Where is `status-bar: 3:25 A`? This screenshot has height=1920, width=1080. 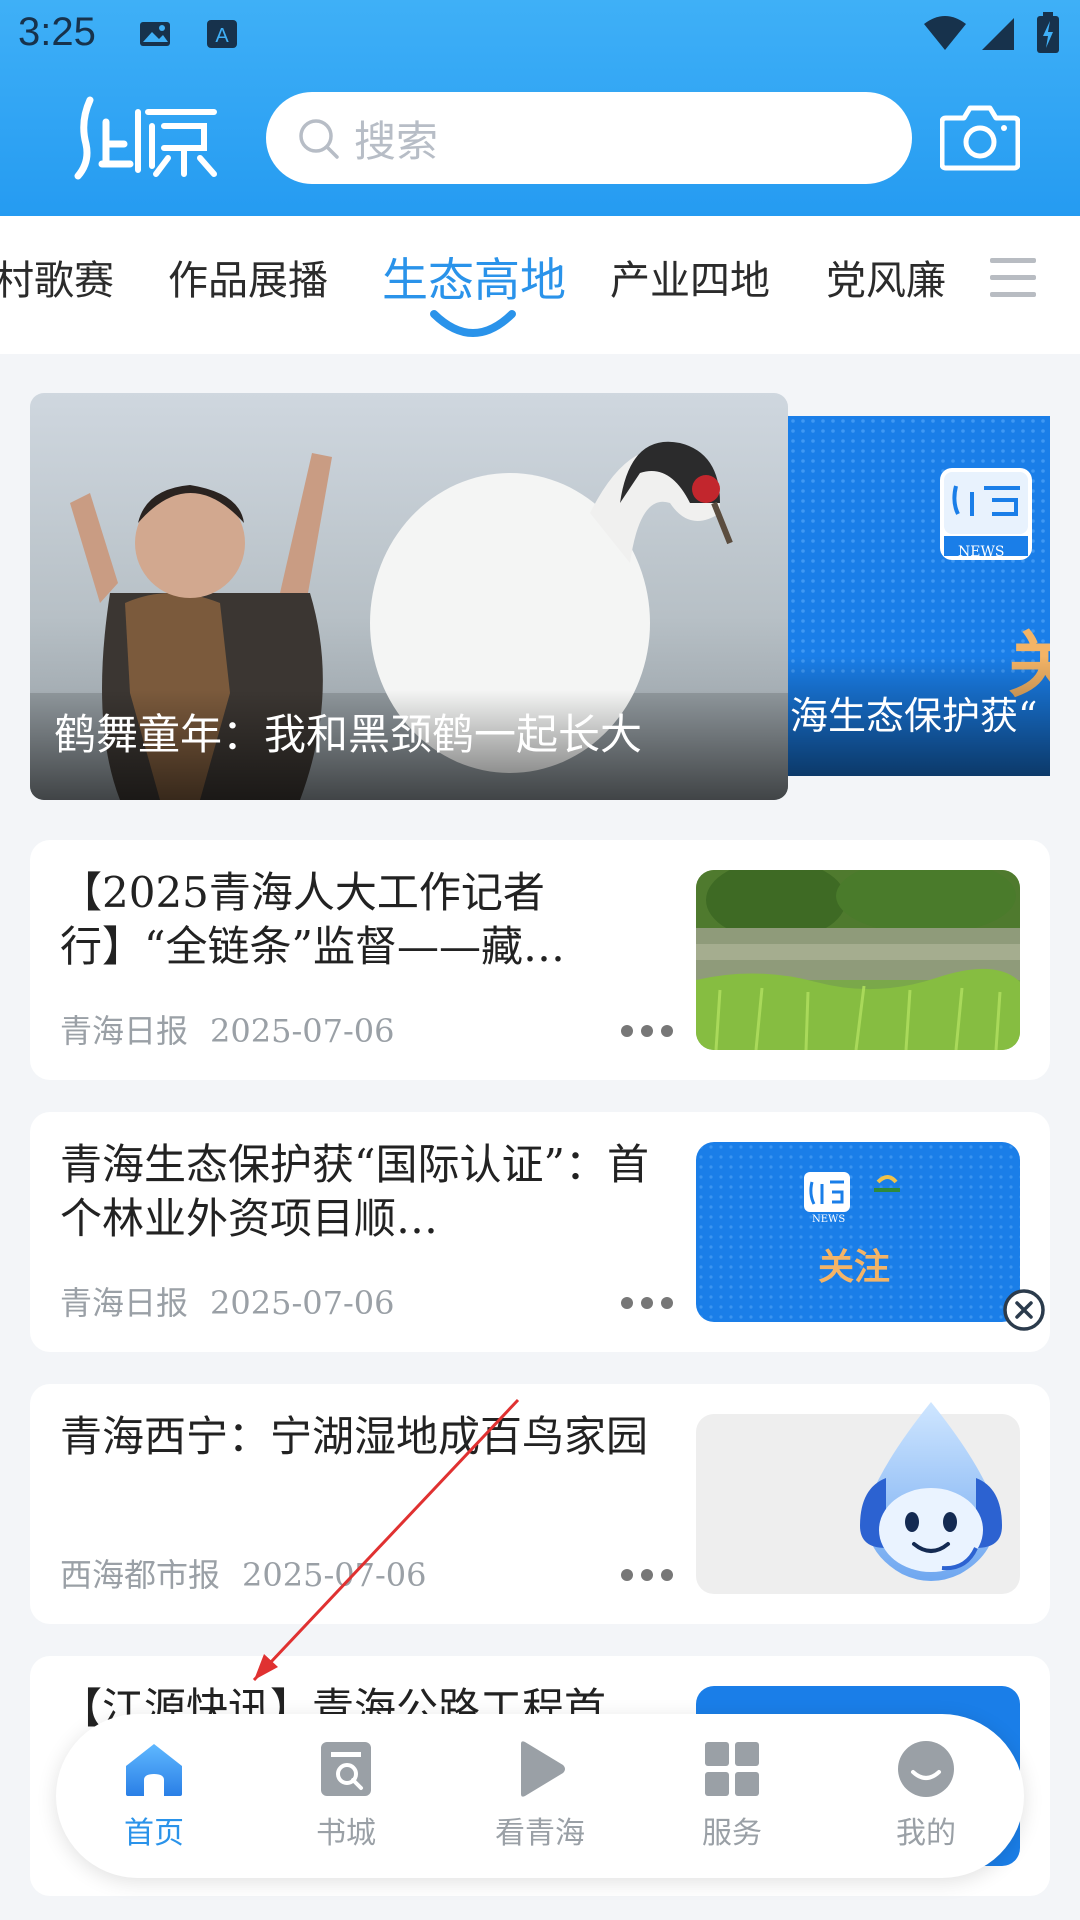 status-bar: 3:25 A is located at coordinates (540, 40).